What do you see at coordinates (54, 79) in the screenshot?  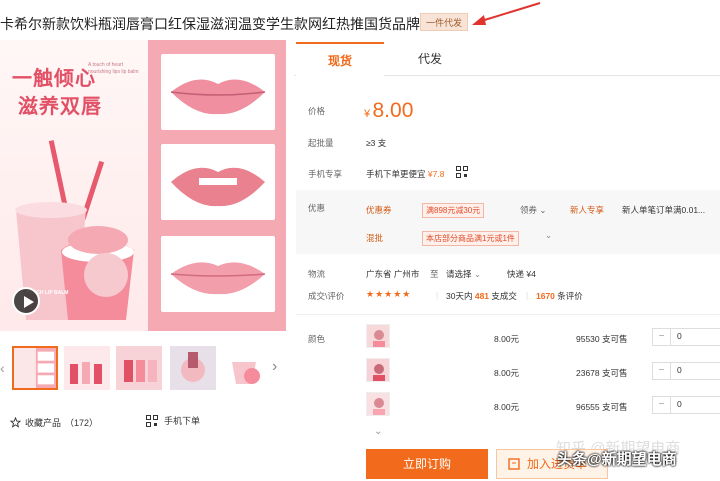 I see `promo-headline-1: 一触倾心` at bounding box center [54, 79].